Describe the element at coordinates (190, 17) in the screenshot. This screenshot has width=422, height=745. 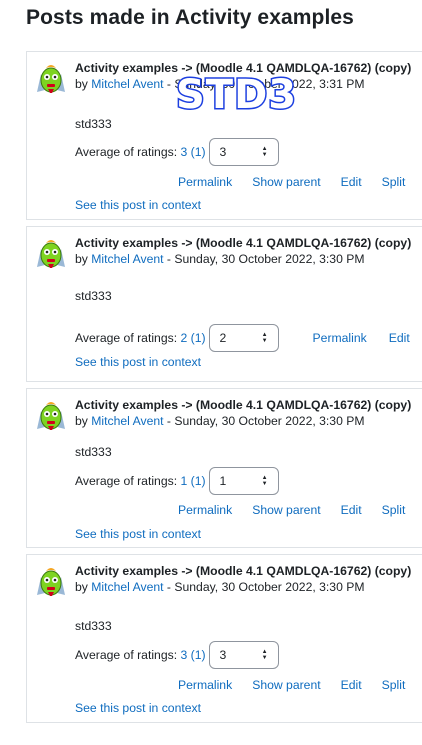
I see `page-title: Posts made in Activity examples` at that location.